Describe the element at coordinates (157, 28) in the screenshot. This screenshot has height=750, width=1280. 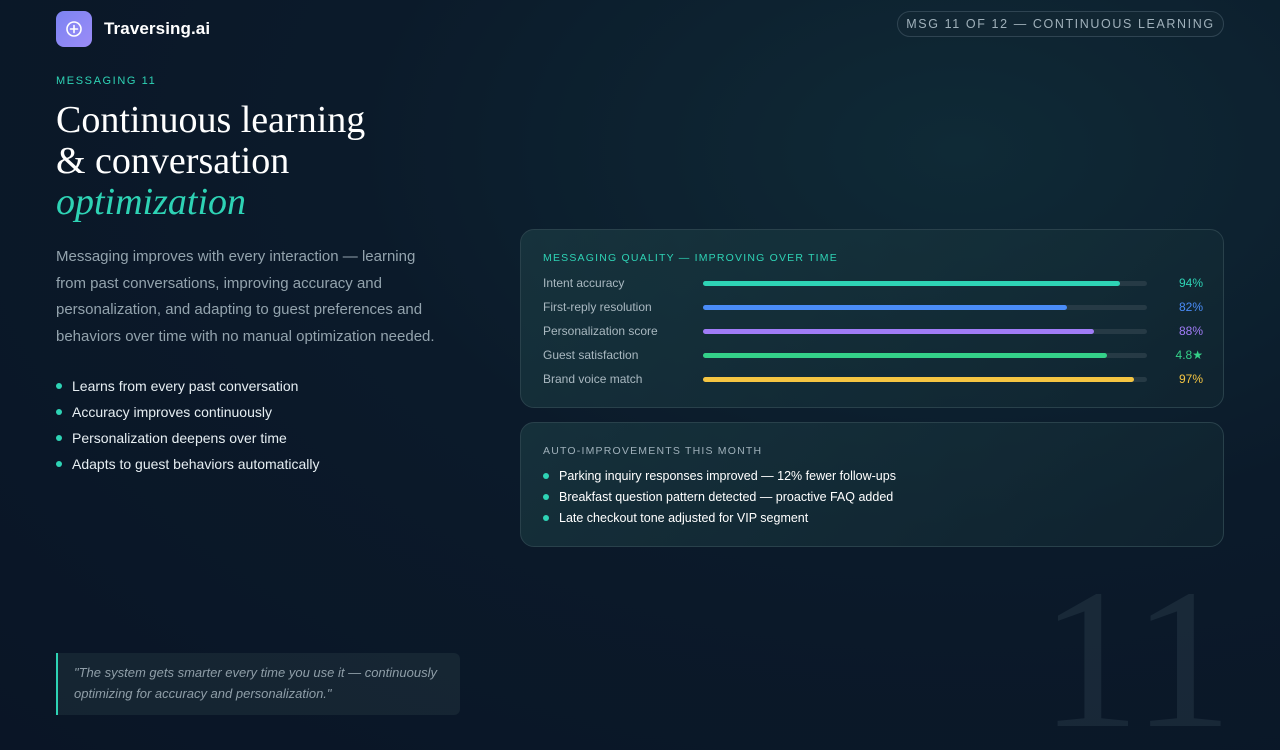
I see `brand-name: Traversing.ai` at that location.